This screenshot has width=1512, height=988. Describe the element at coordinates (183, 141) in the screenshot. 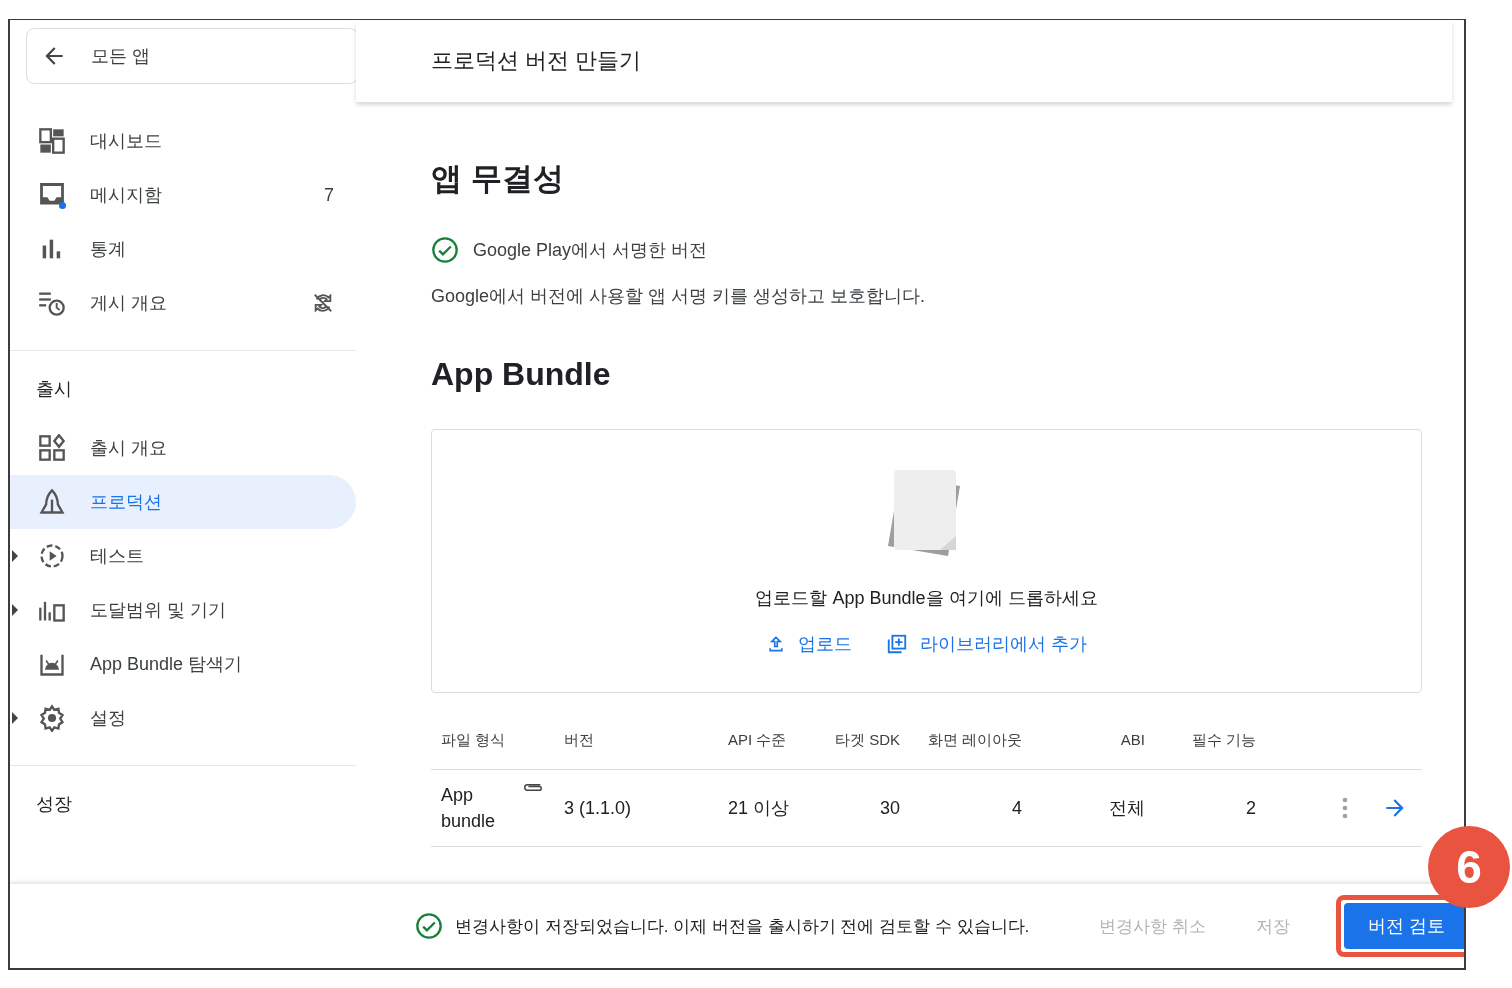

I see `nav-item: 대시보드` at that location.